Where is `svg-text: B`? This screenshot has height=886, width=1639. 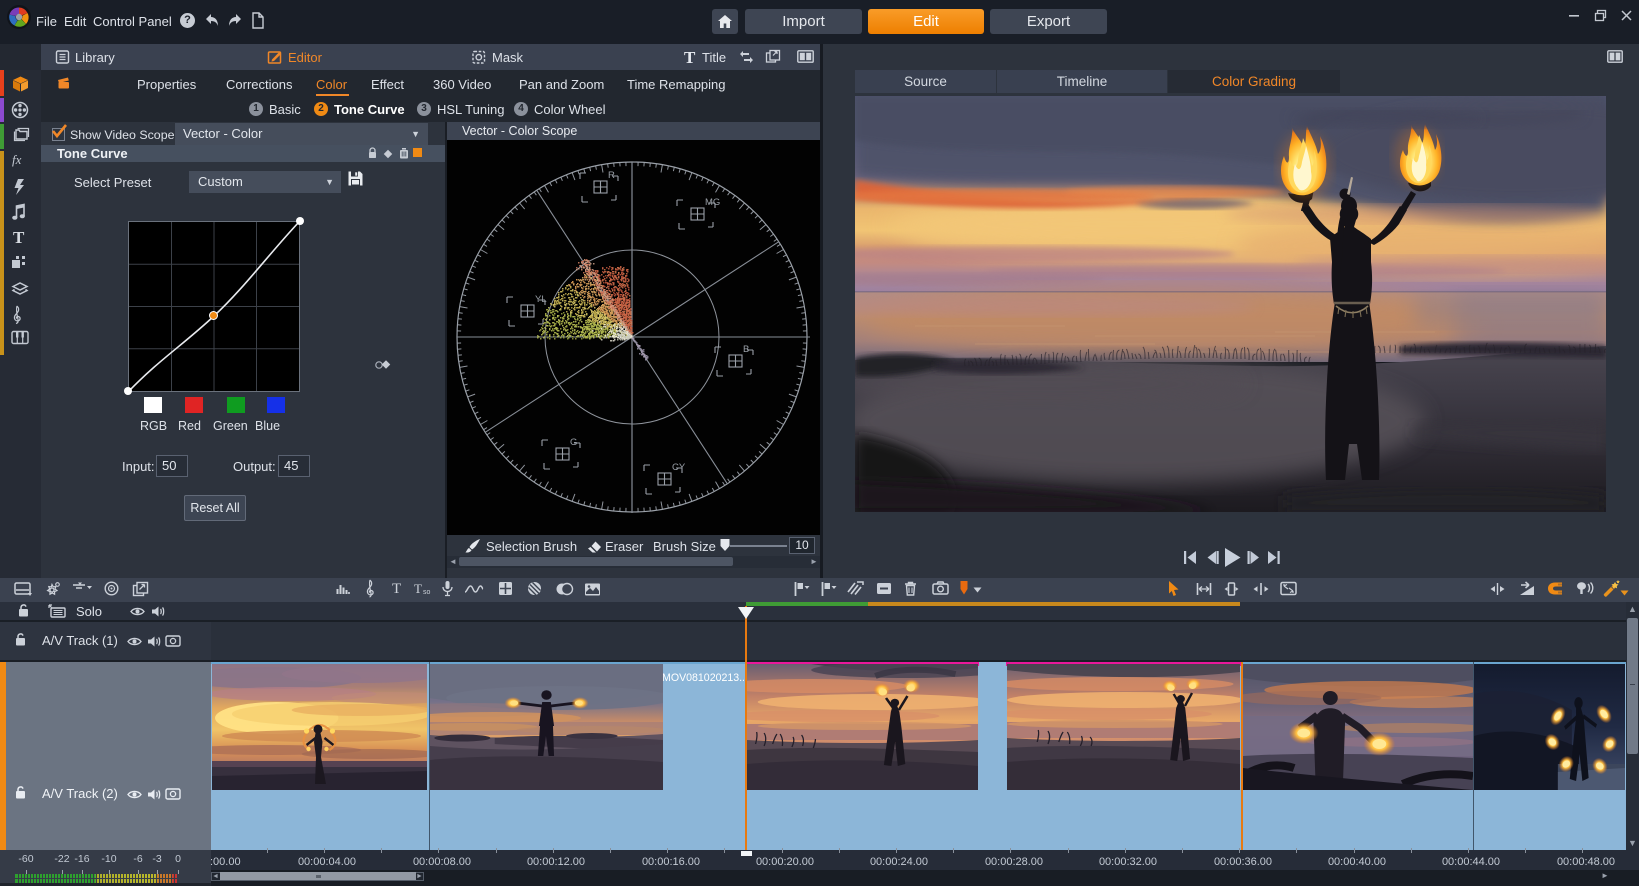
svg-text: B is located at coordinates (746, 349).